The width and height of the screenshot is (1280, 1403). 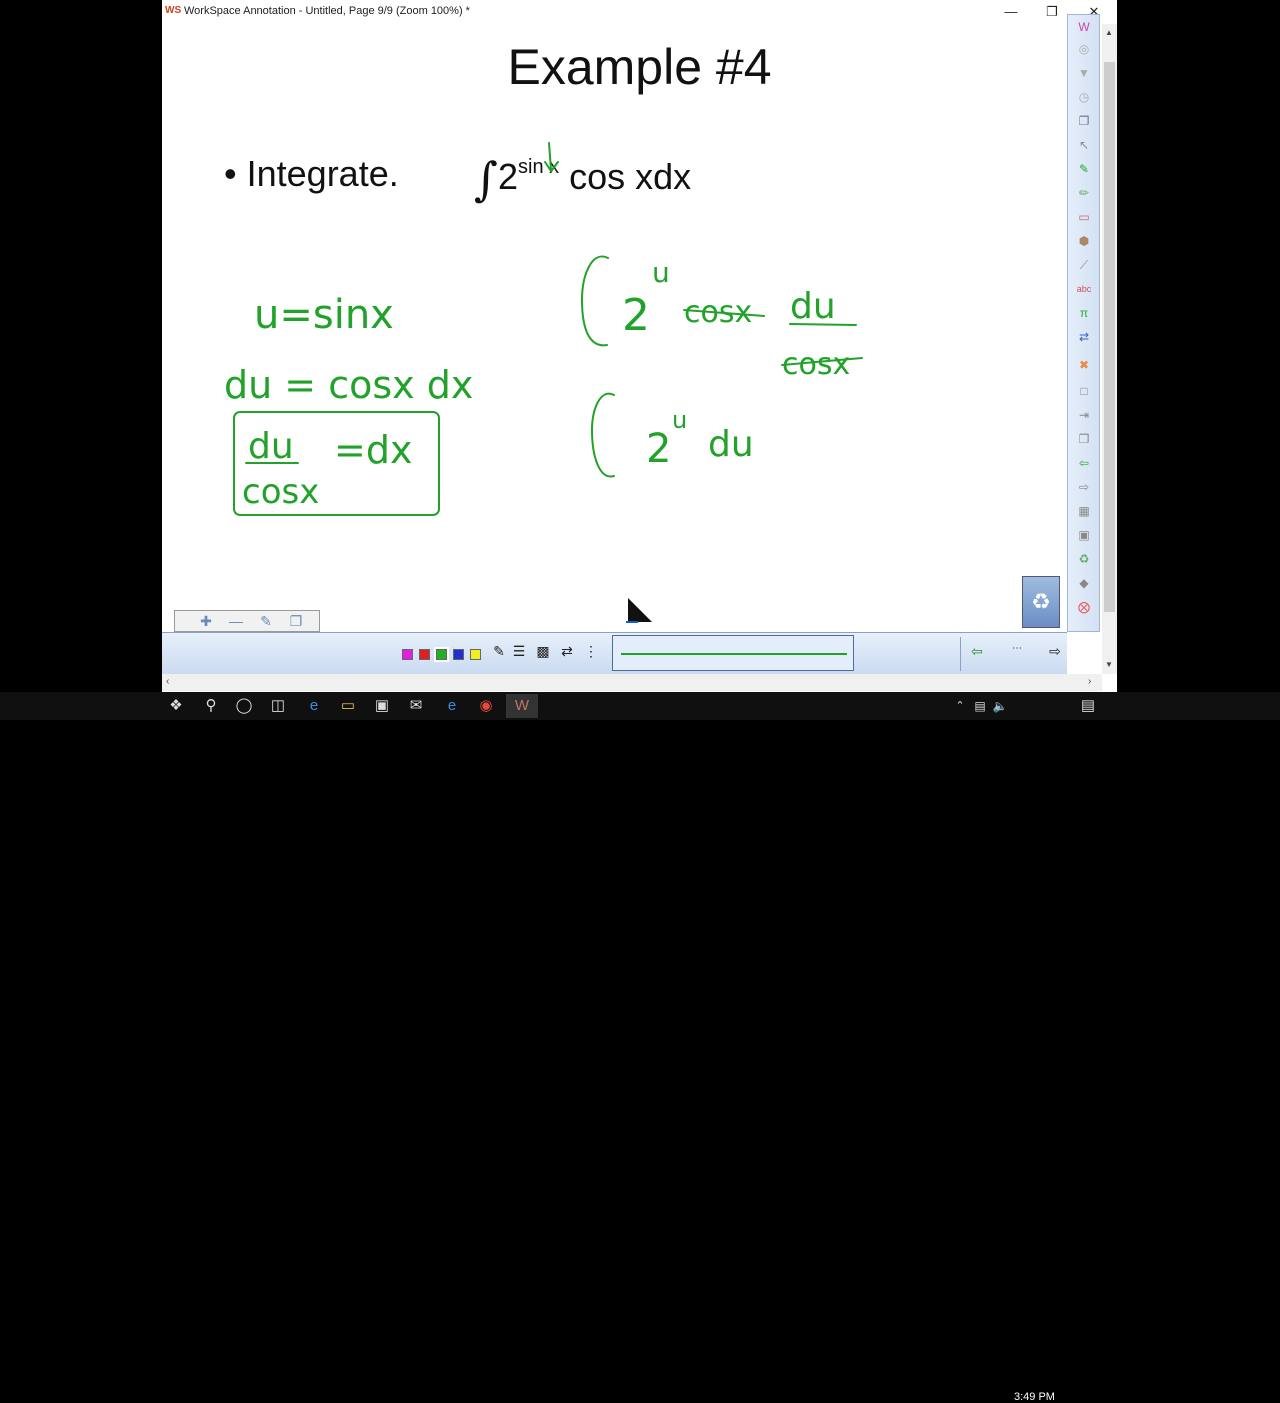 I want to click on save-icon: ▣, so click(x=1084, y=535).